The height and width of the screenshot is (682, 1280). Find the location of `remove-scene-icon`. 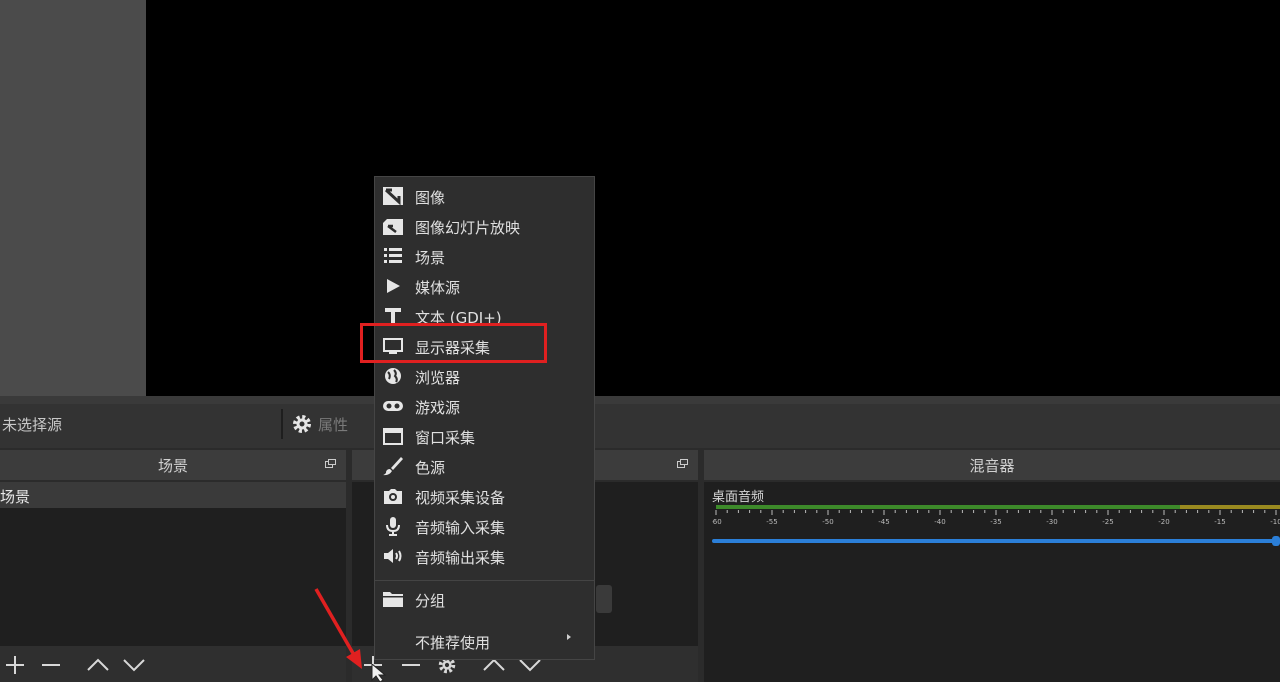

remove-scene-icon is located at coordinates (51, 665).